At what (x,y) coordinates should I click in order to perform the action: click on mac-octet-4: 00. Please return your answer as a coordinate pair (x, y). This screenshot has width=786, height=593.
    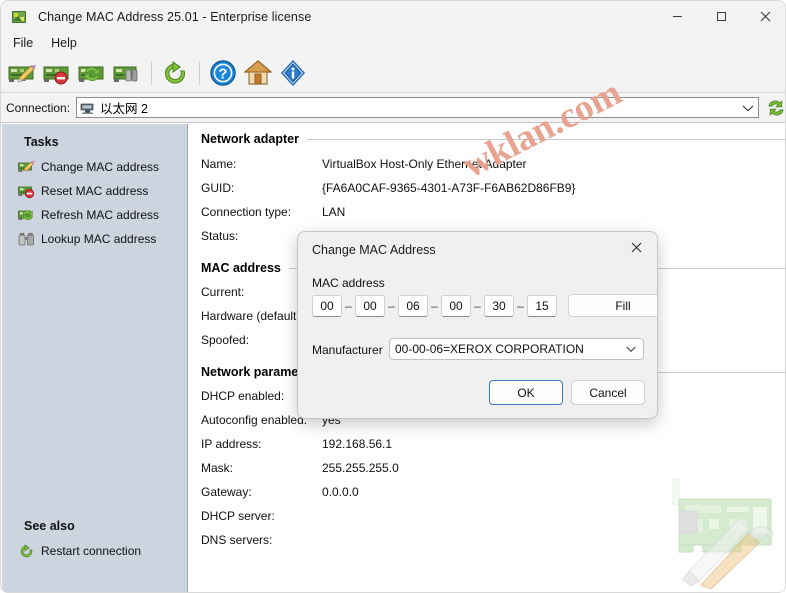
    Looking at the image, I should click on (456, 305).